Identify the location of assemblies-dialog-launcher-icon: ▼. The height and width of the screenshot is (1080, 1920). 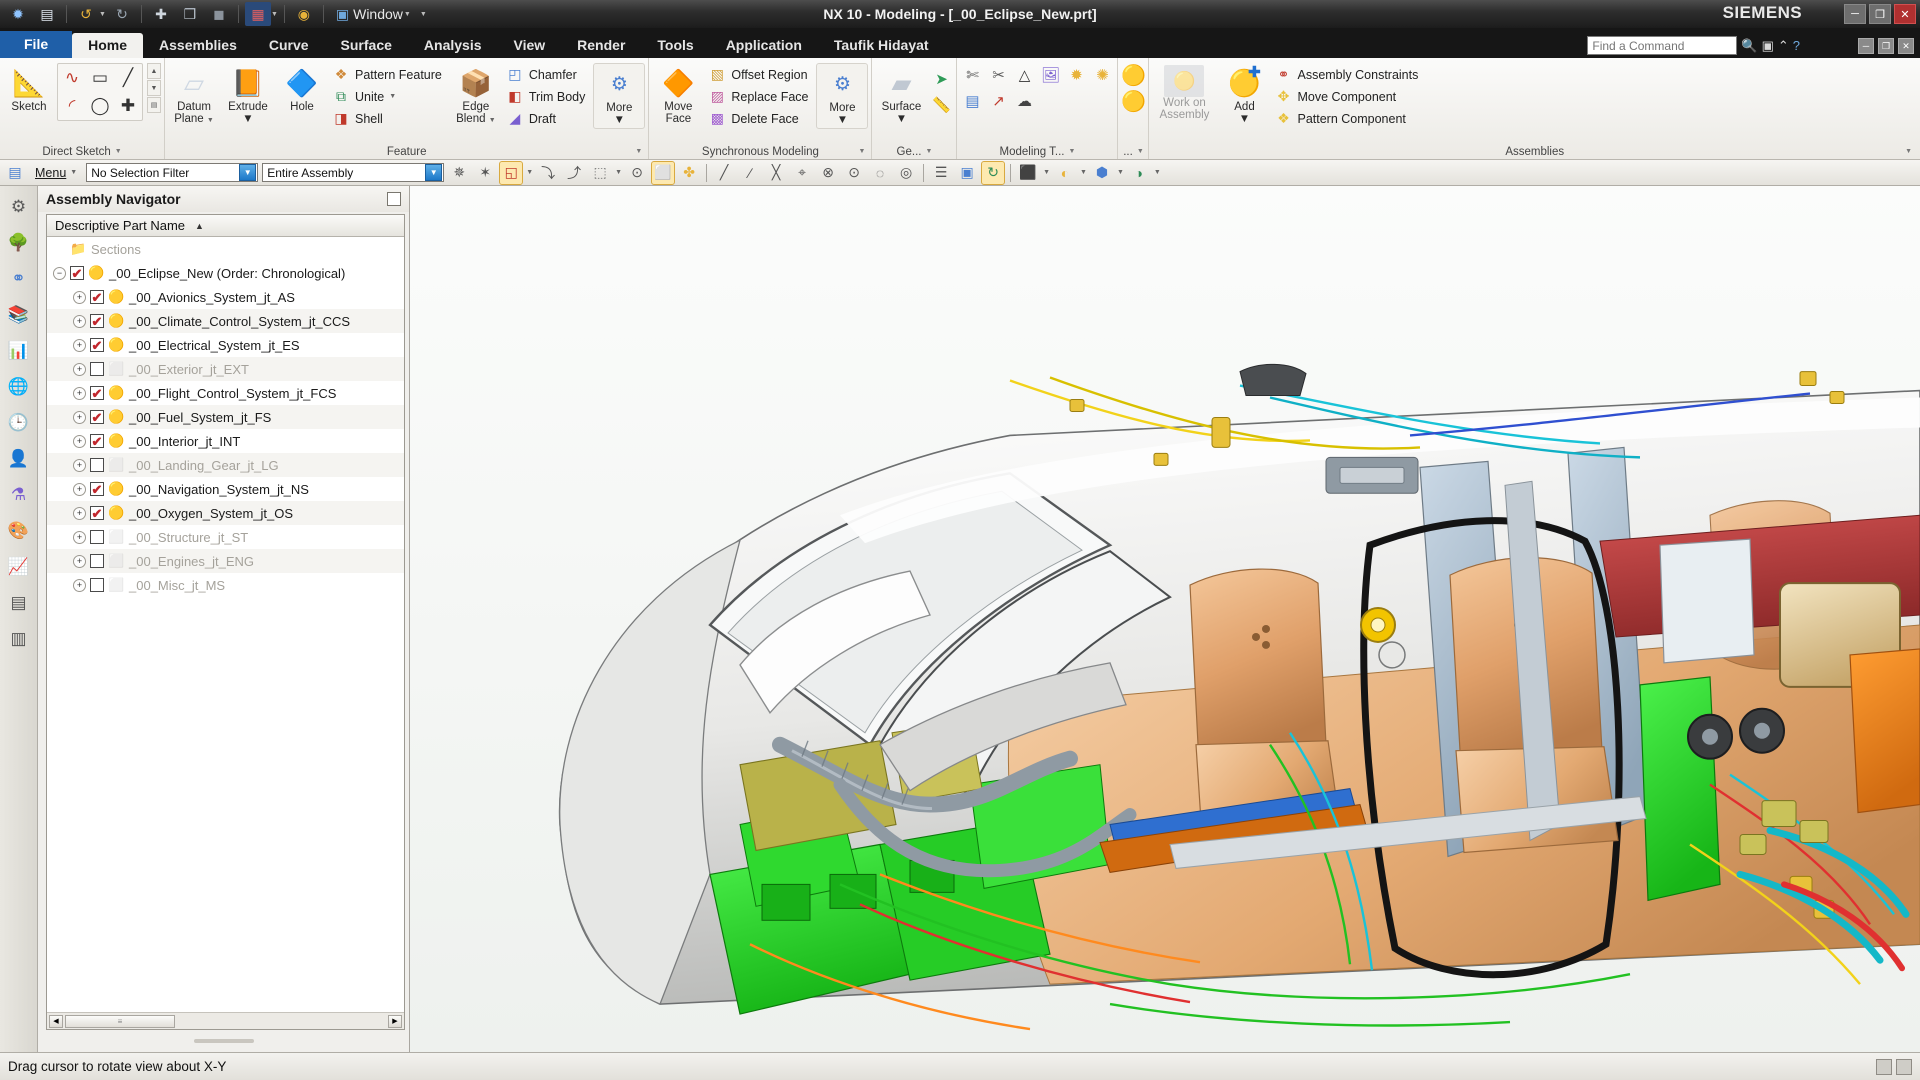
(1908, 151).